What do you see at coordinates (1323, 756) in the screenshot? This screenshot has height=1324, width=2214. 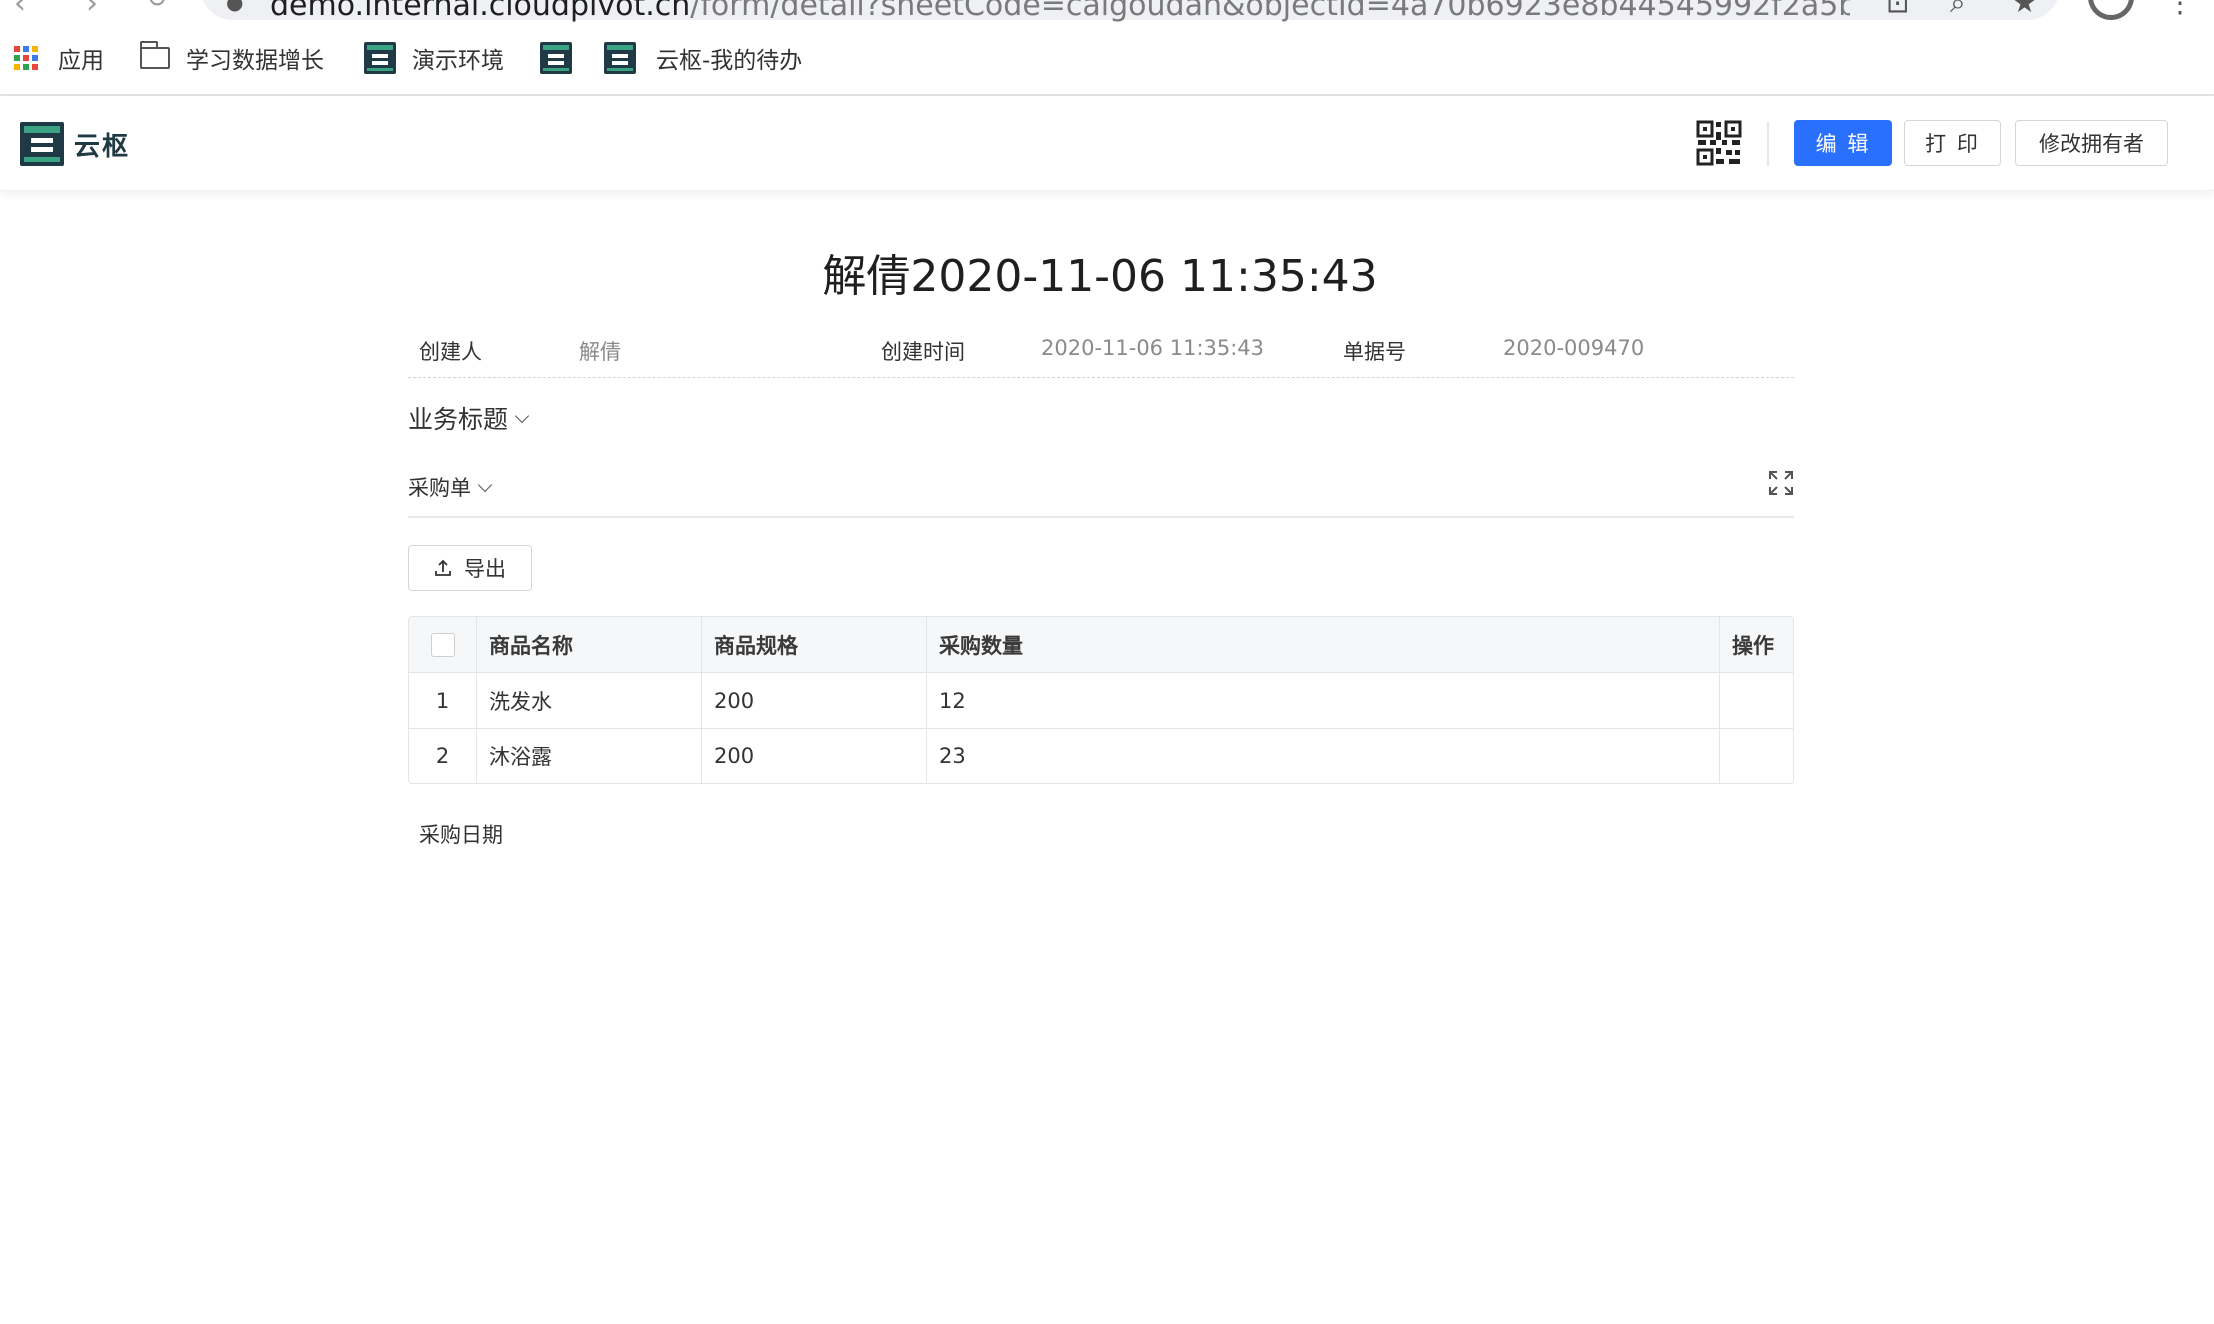 I see `purchase-qty-cell: 23` at bounding box center [1323, 756].